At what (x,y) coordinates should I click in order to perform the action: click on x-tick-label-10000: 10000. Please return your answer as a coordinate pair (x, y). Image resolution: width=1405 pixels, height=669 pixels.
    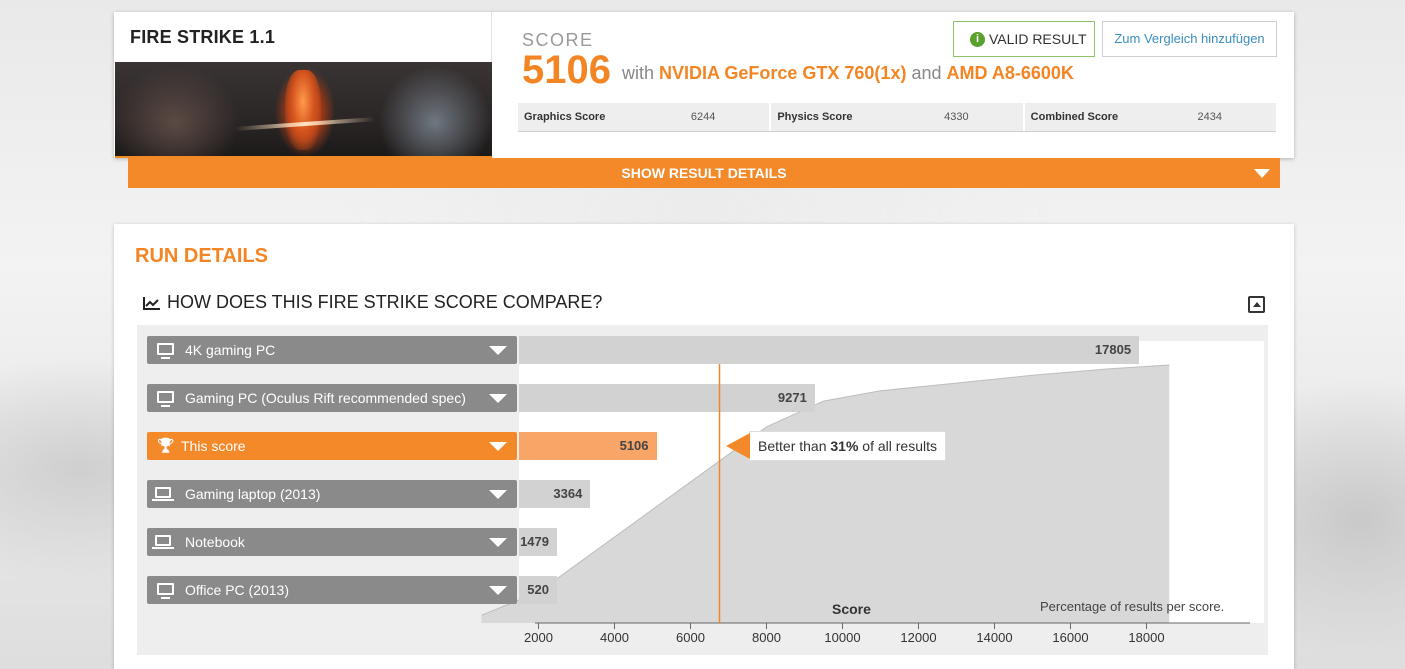
    Looking at the image, I should click on (842, 637).